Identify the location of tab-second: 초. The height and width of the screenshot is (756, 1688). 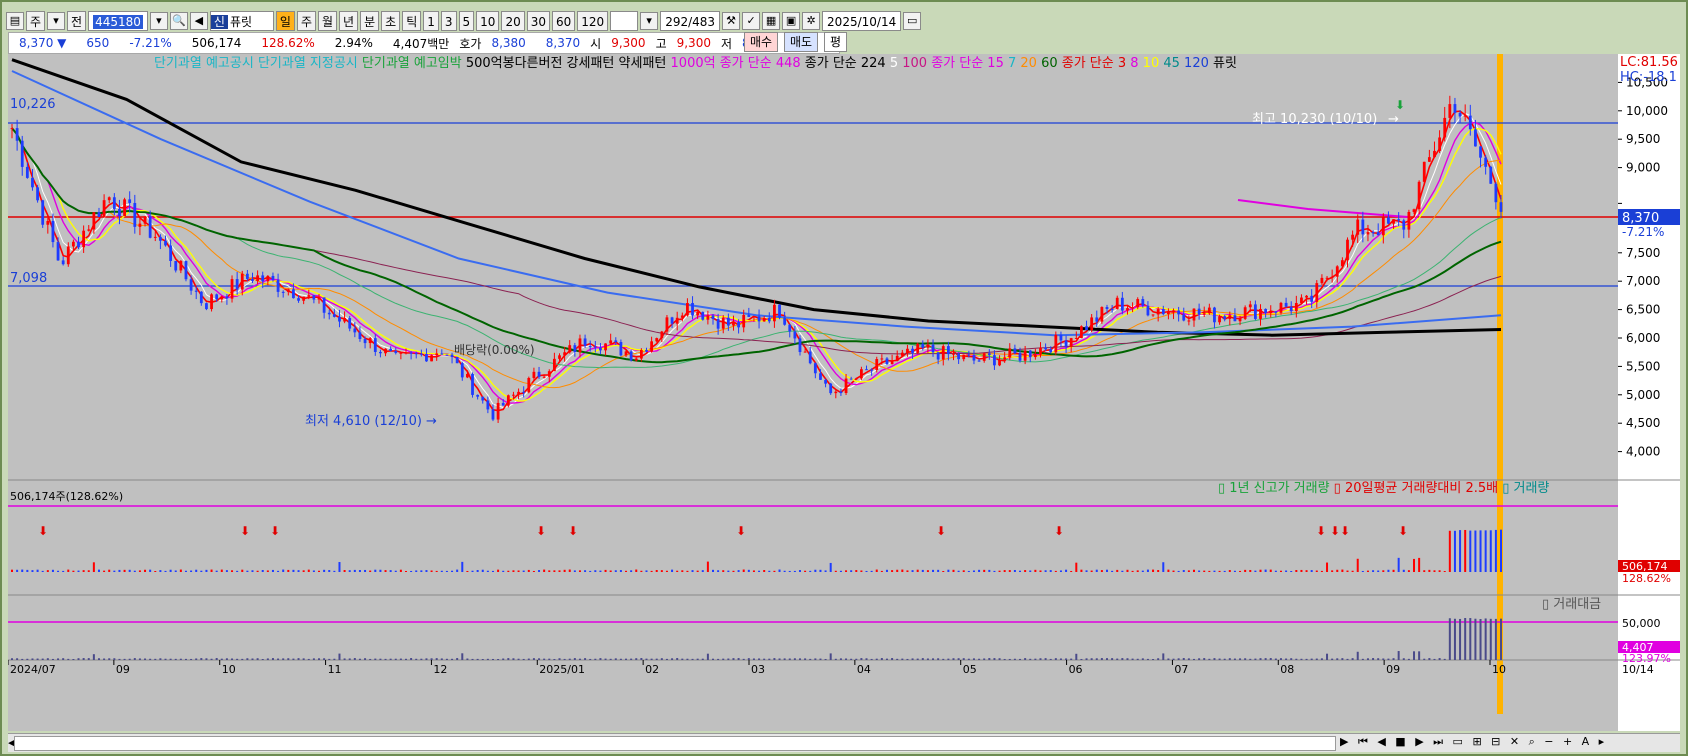
(391, 21).